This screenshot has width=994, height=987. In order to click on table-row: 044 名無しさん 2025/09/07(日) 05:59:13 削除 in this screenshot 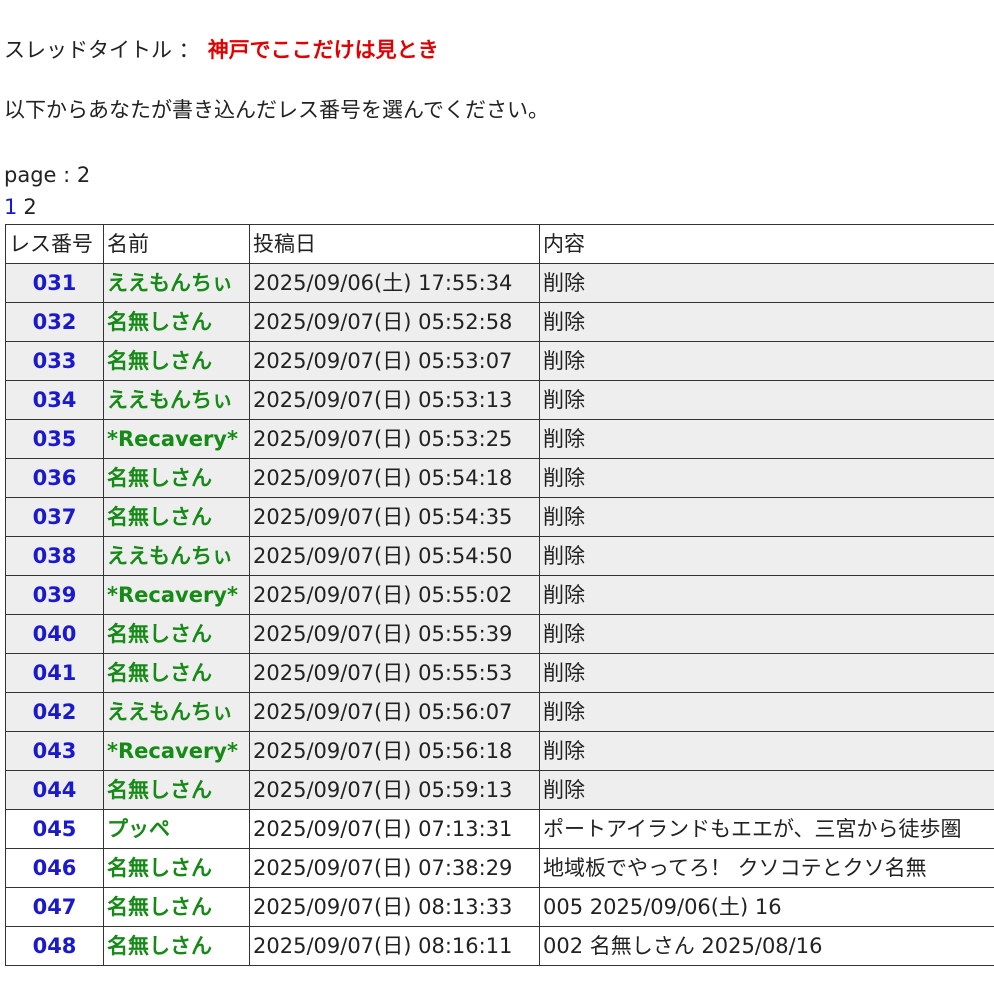, I will do `click(499, 790)`.